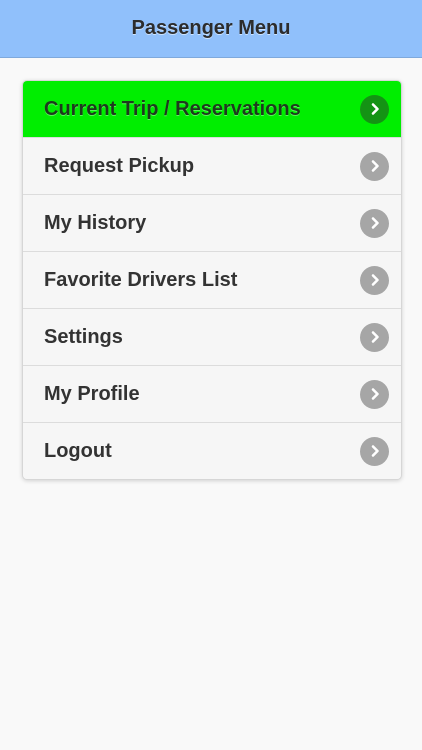 The image size is (422, 750). Describe the element at coordinates (92, 393) in the screenshot. I see `menu-item-label: My Profile` at that location.